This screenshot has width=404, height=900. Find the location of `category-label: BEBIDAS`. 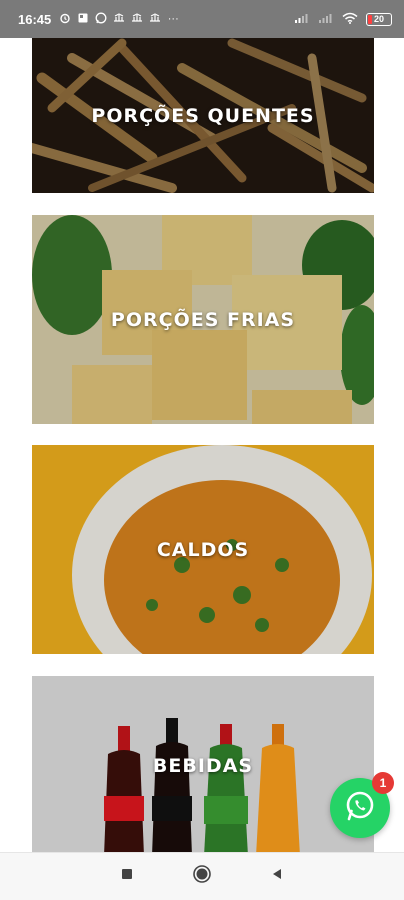

category-label: BEBIDAS is located at coordinates (203, 766).